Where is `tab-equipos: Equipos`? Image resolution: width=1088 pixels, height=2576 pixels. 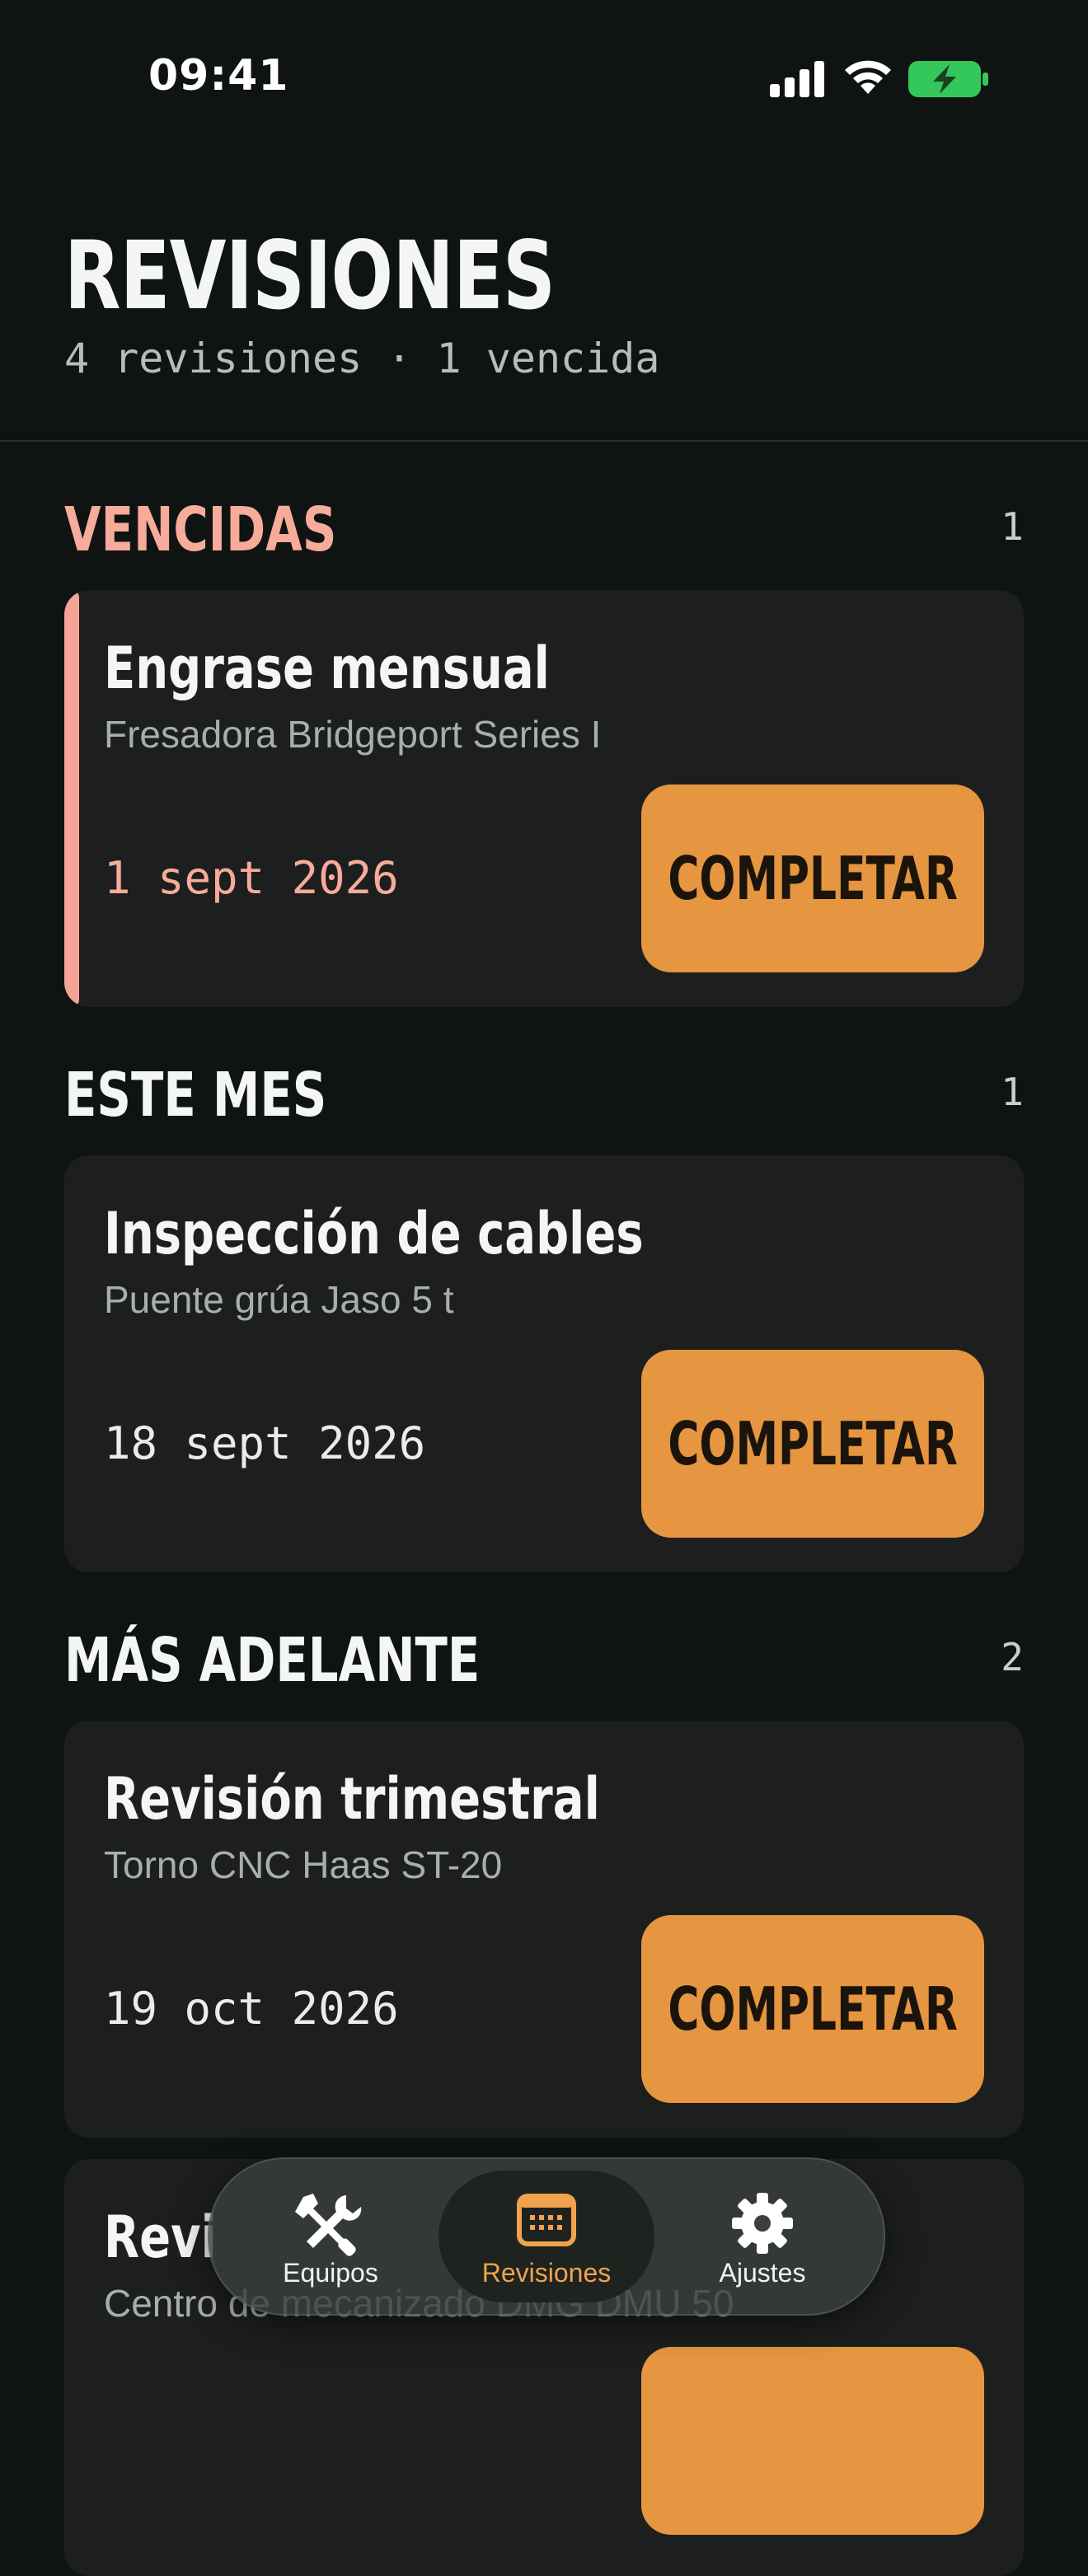 tab-equipos: Equipos is located at coordinates (330, 2236).